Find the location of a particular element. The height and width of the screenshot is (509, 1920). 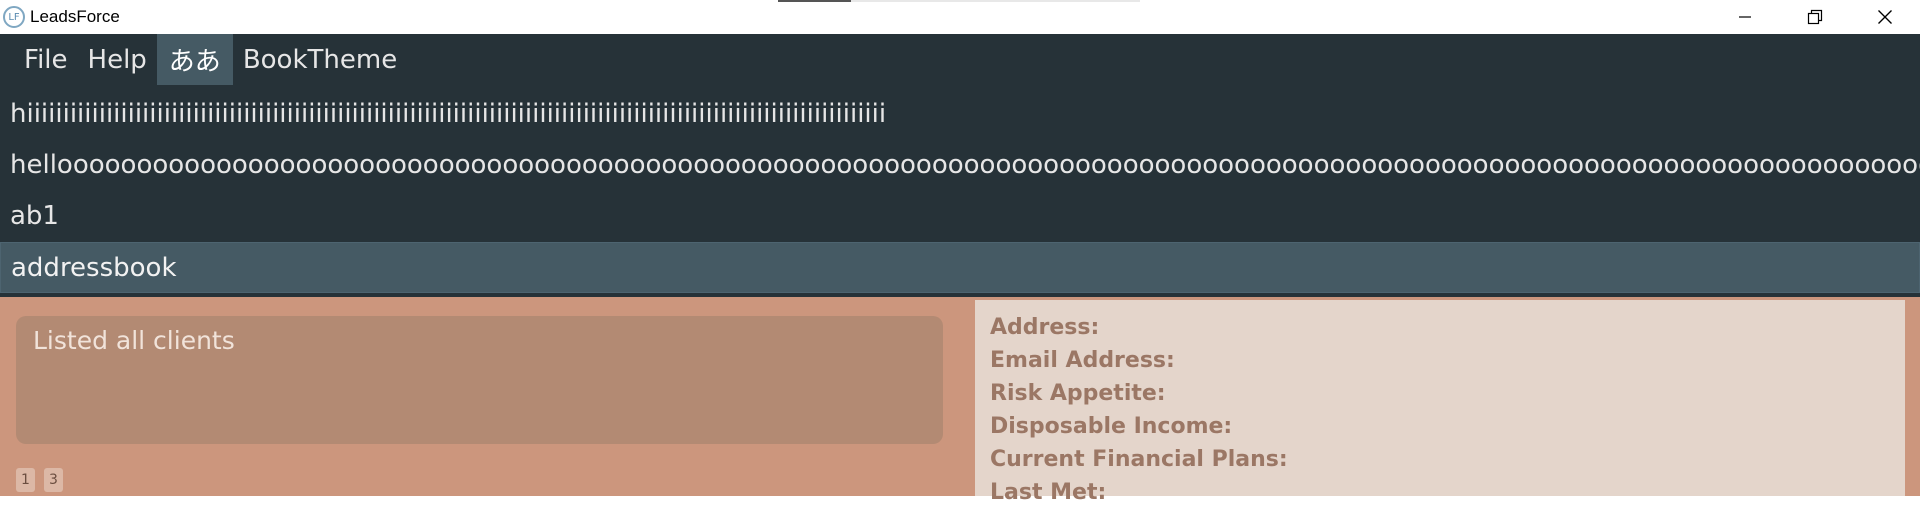

detail-address-label: Address: is located at coordinates (1045, 327).